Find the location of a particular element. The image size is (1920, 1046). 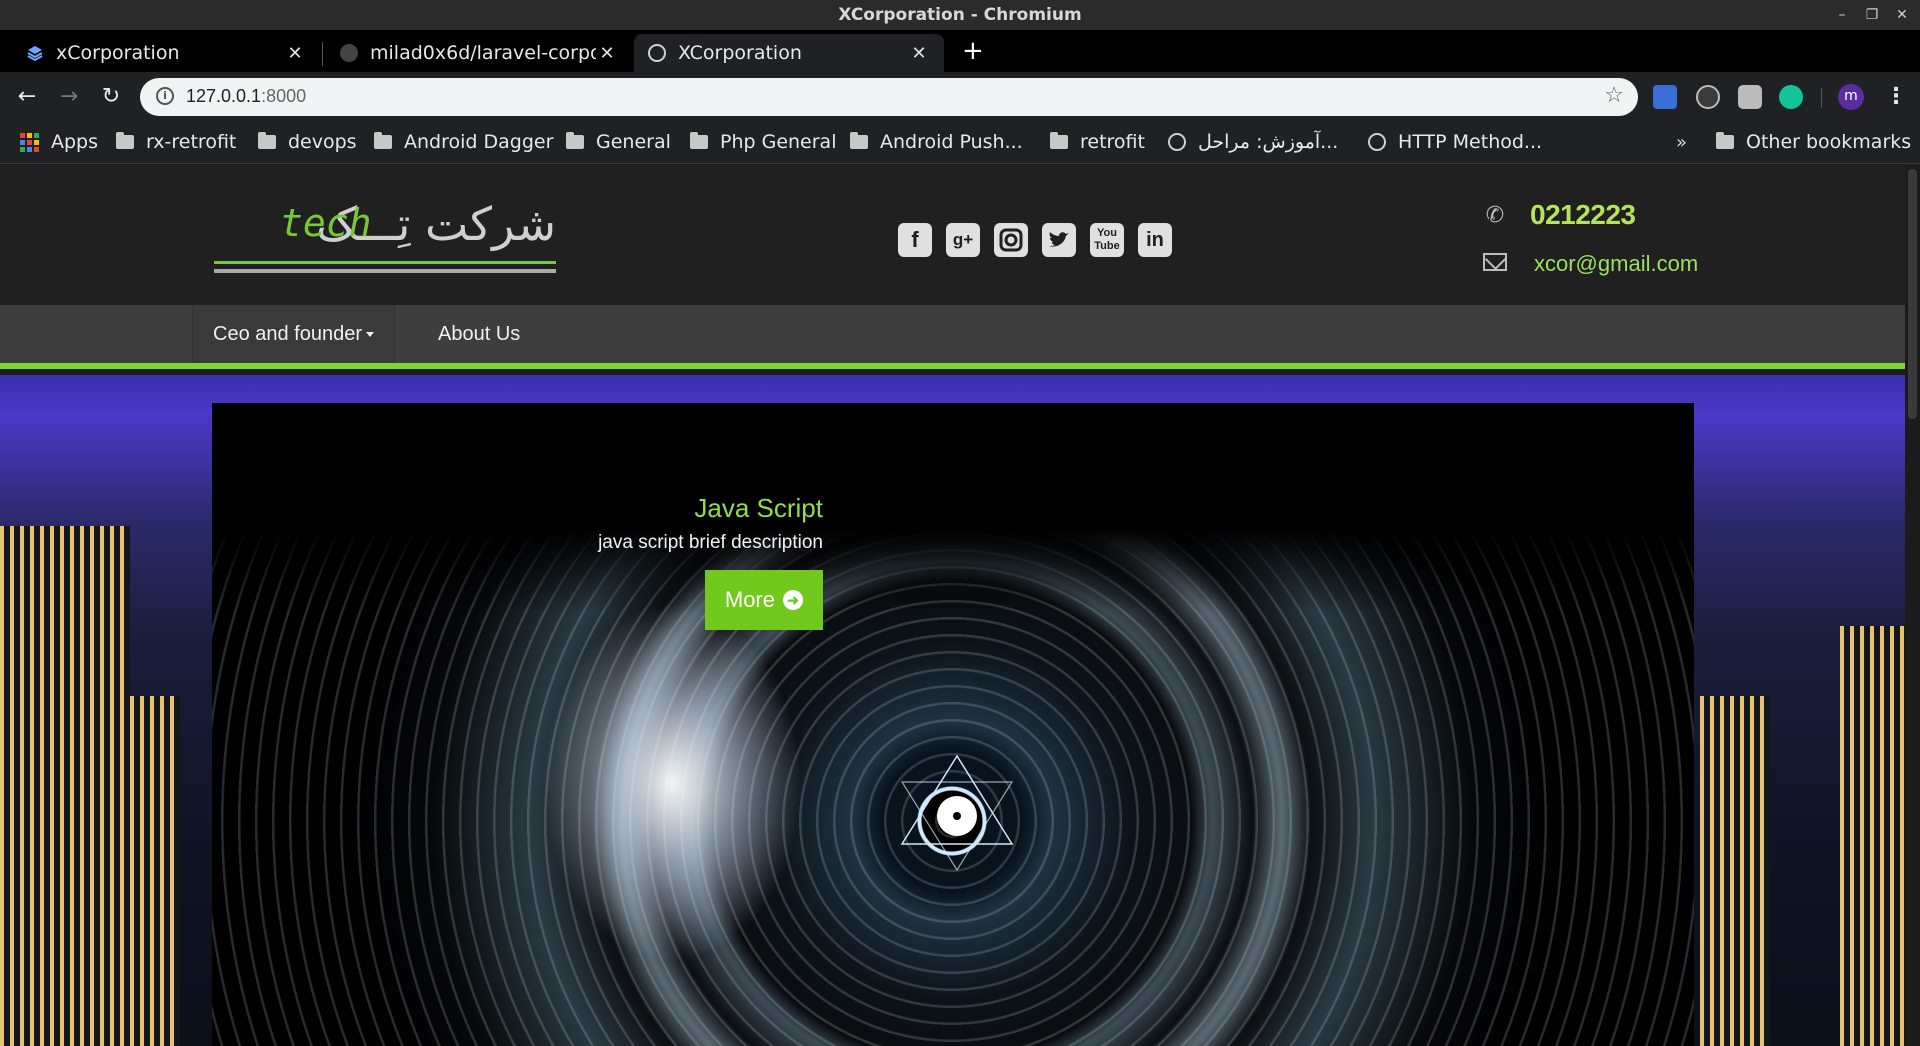

github-icon is located at coordinates (349, 53).